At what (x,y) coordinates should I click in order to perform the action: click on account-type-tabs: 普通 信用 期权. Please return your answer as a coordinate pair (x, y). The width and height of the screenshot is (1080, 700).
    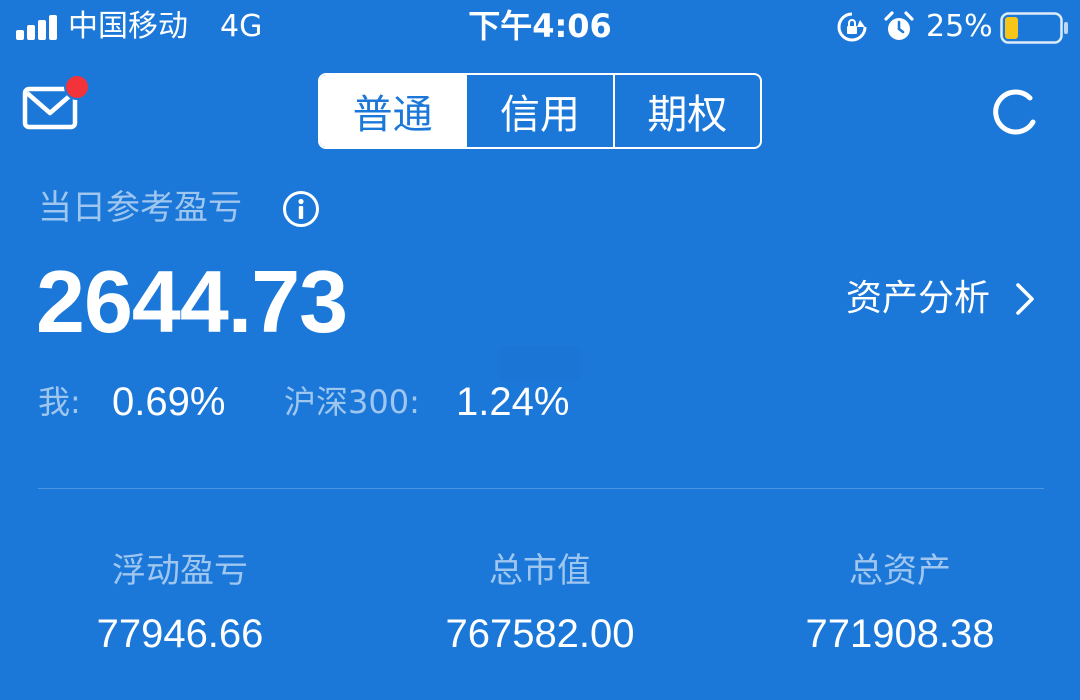
    Looking at the image, I should click on (540, 111).